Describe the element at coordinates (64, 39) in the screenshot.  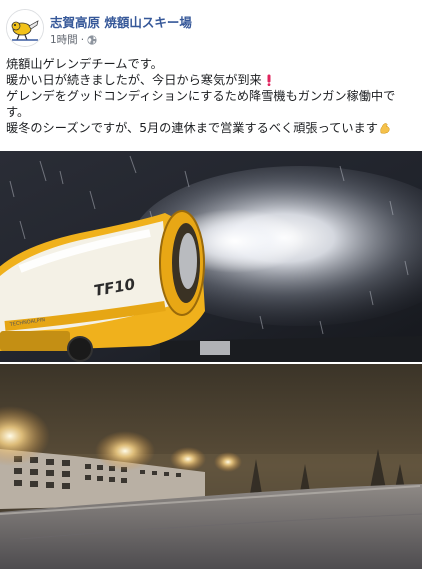
I see `post-timestamp: 1時間` at that location.